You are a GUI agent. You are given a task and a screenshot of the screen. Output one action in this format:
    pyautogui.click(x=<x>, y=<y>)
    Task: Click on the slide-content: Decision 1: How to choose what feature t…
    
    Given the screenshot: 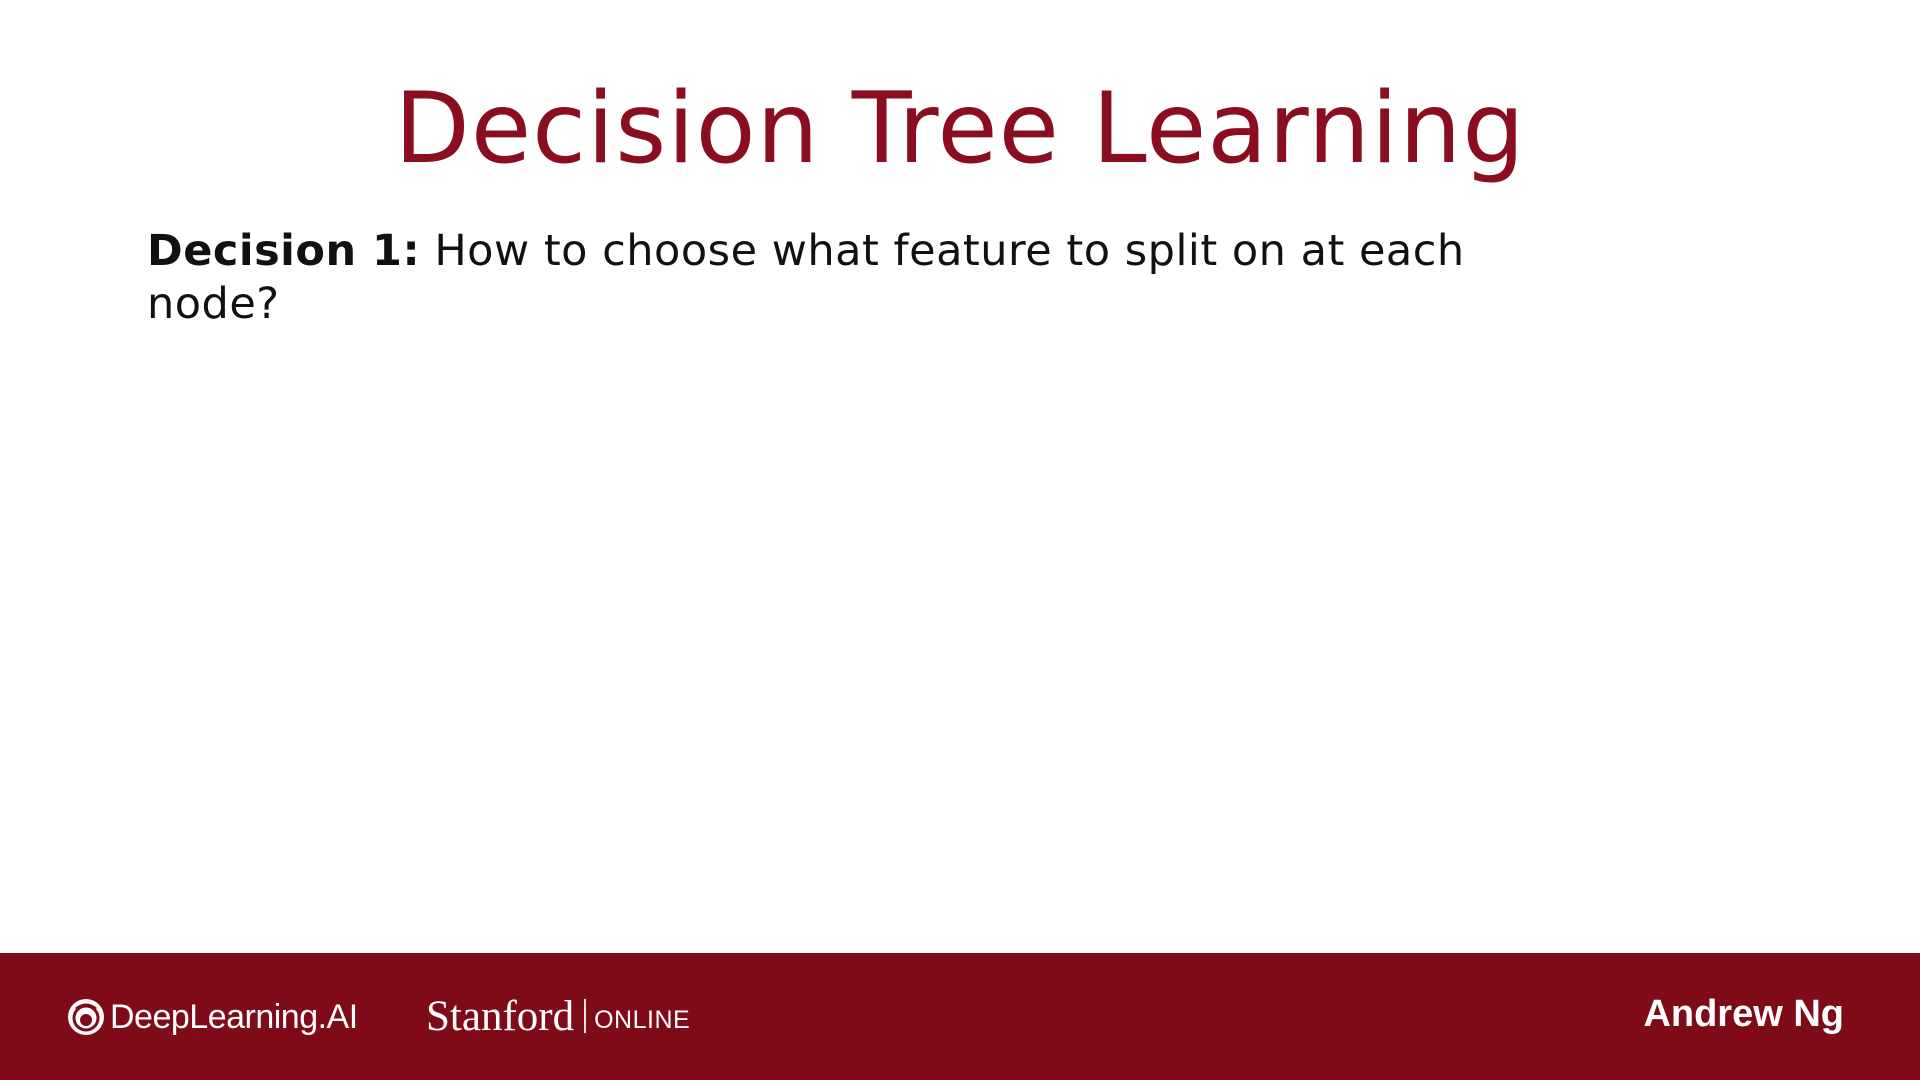 What is the action you would take?
    pyautogui.click(x=827, y=278)
    